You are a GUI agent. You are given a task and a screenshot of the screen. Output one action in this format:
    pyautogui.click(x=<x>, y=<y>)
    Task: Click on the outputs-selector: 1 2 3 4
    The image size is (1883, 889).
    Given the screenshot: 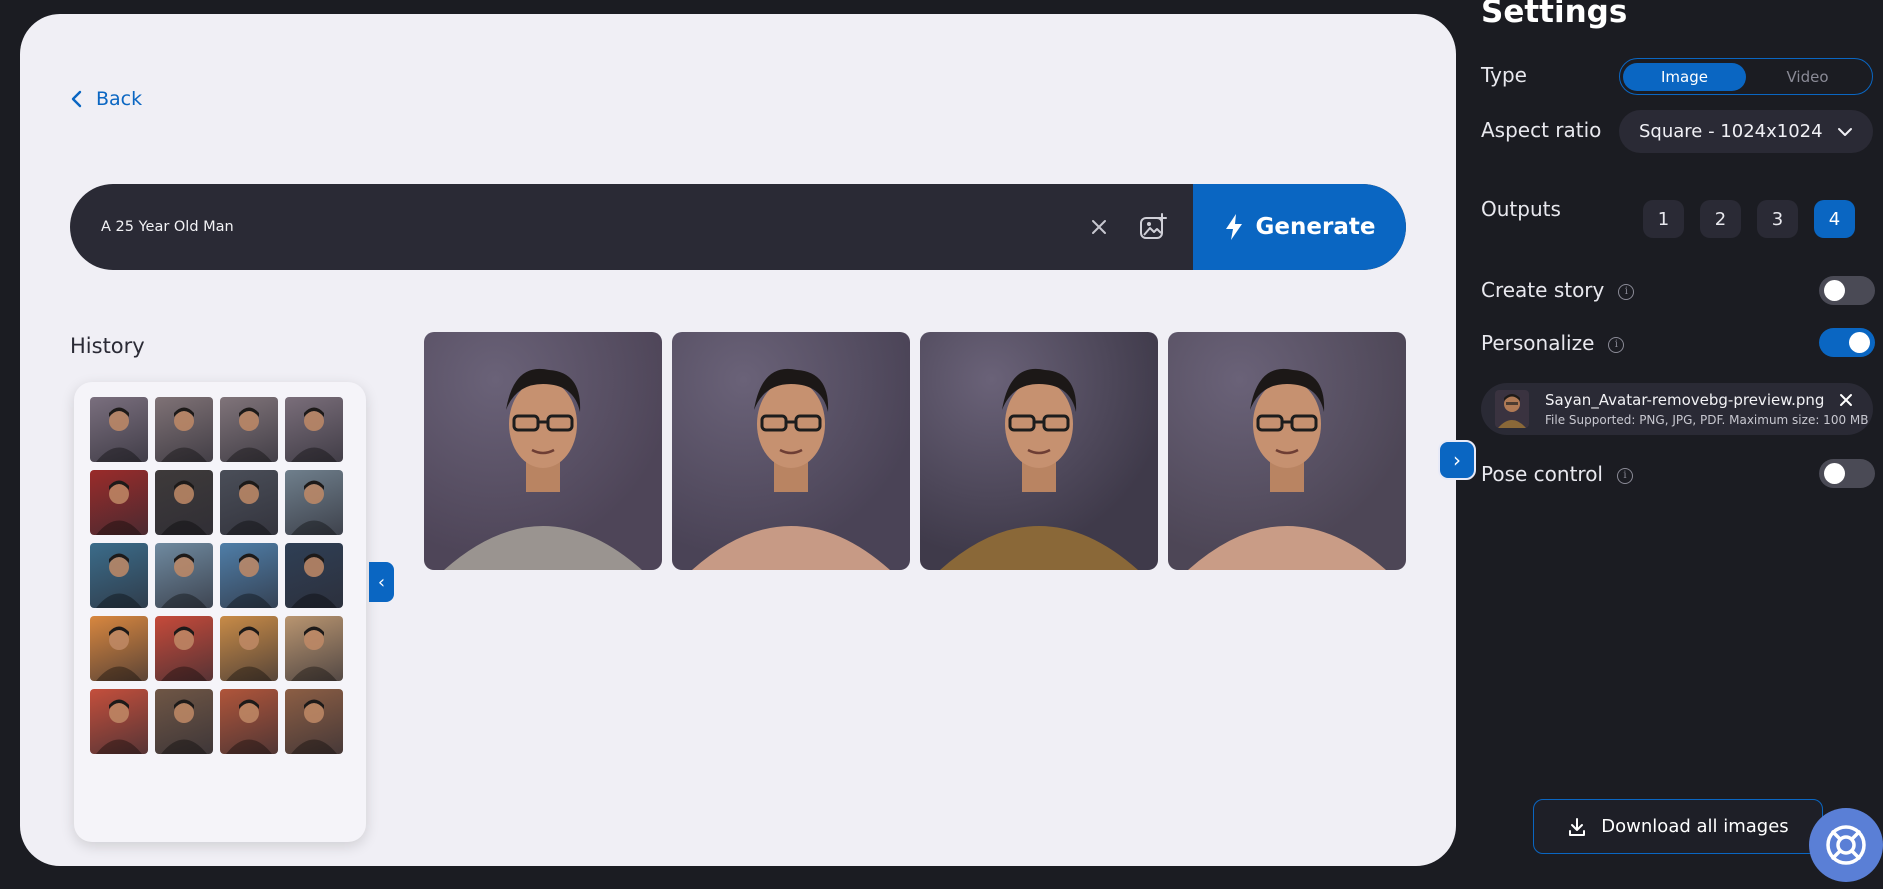 What is the action you would take?
    pyautogui.click(x=1749, y=219)
    